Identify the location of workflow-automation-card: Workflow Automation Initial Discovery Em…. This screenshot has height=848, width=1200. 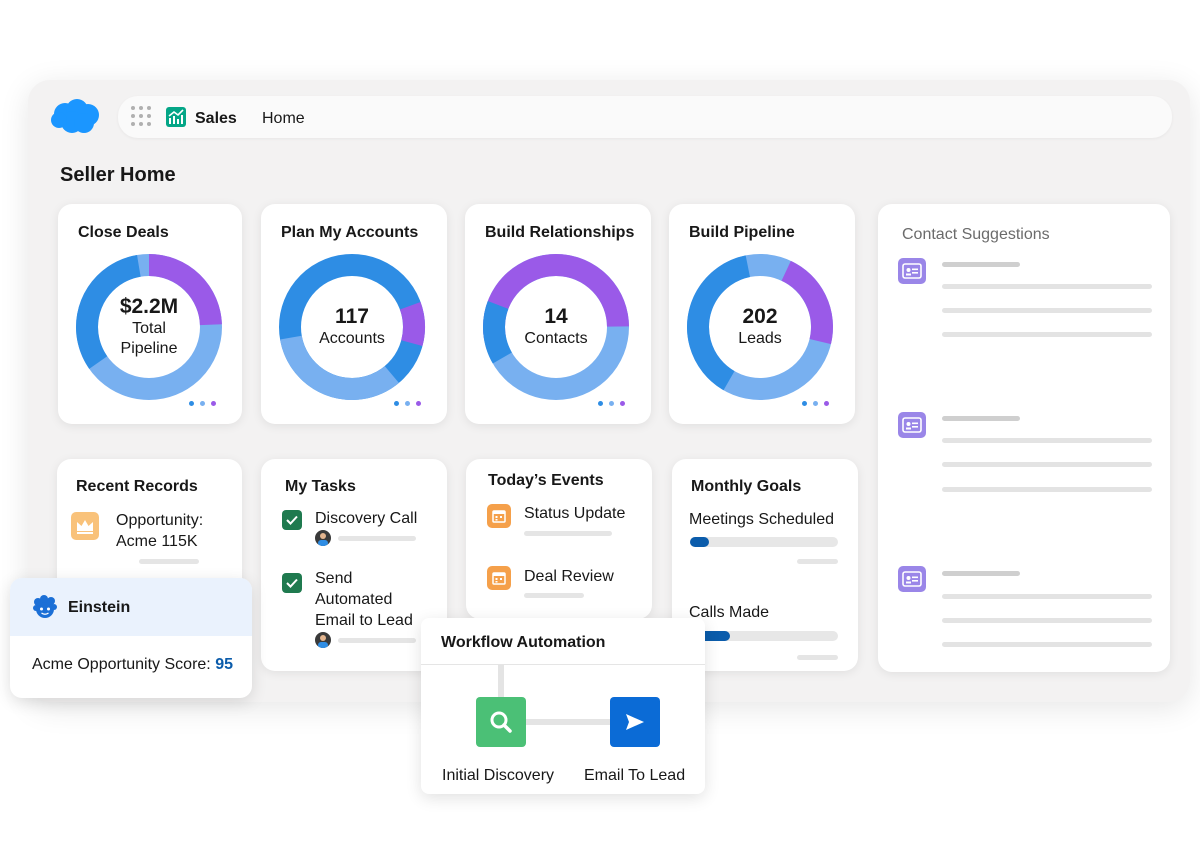
(563, 706).